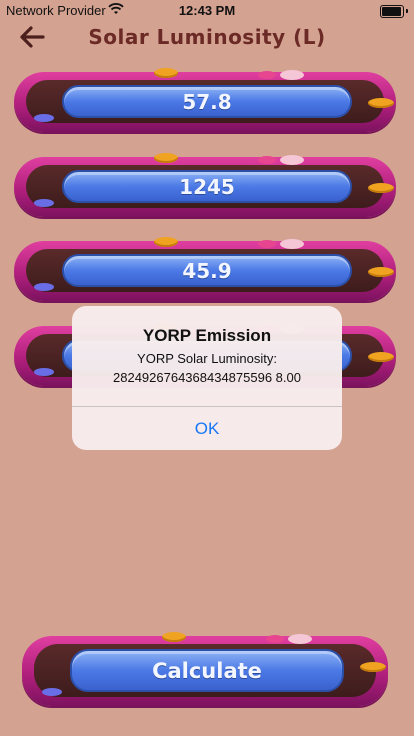 This screenshot has height=736, width=414. I want to click on value-field-1: 57.8, so click(207, 101).